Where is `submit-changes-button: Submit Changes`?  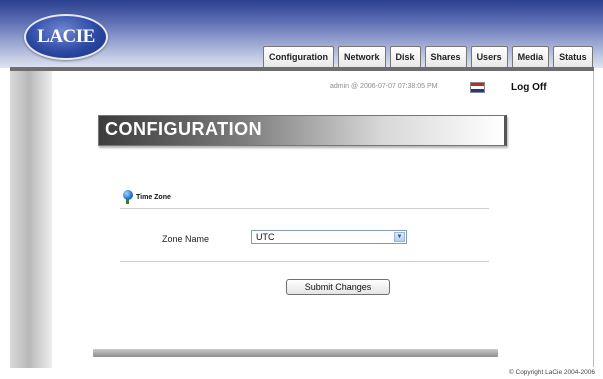
submit-changes-button: Submit Changes is located at coordinates (338, 287).